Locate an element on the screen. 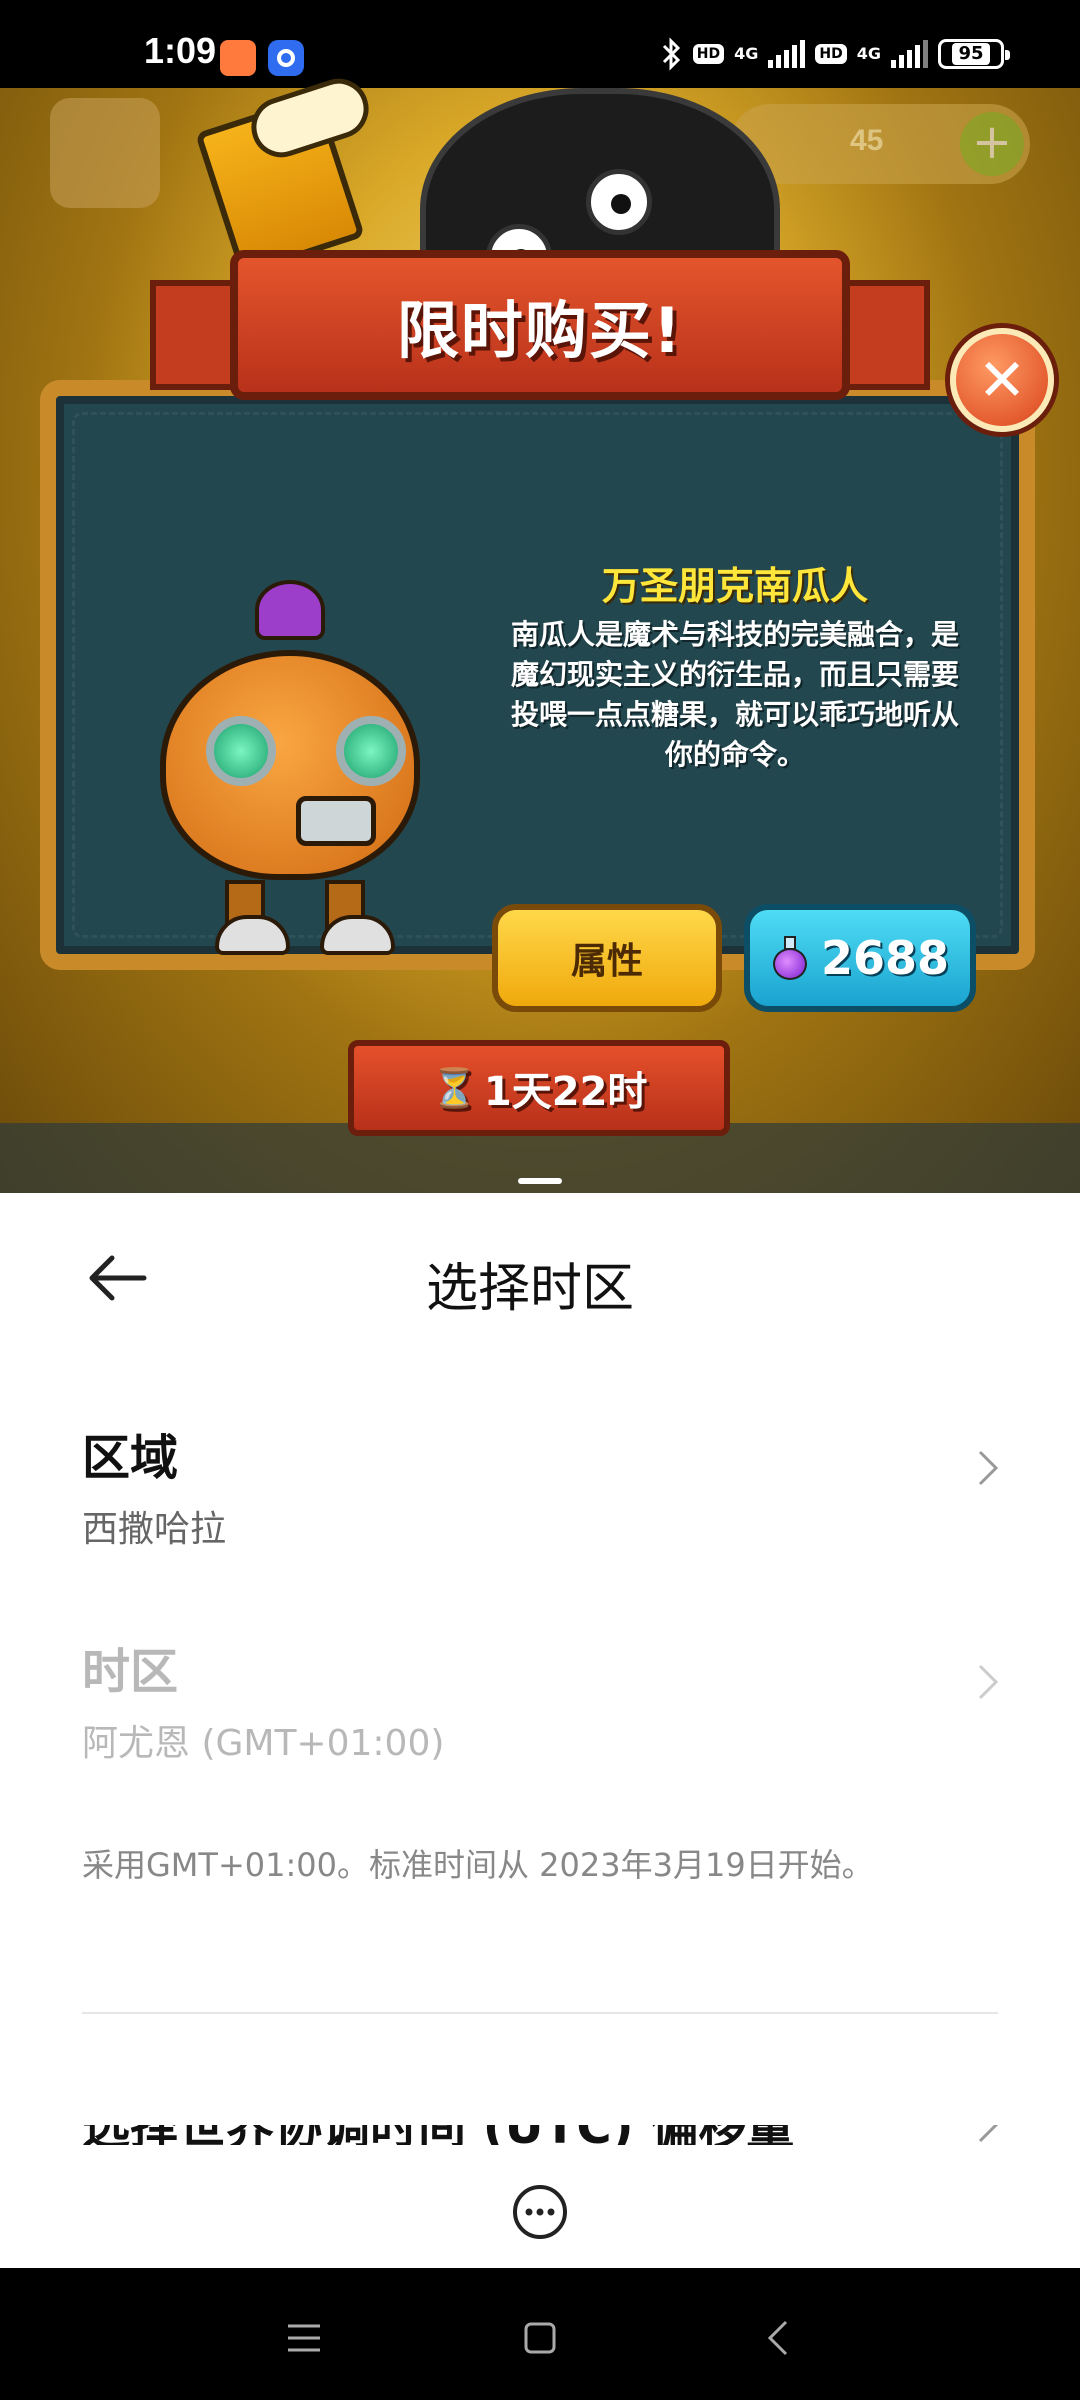  more-options-icon is located at coordinates (540, 2212).